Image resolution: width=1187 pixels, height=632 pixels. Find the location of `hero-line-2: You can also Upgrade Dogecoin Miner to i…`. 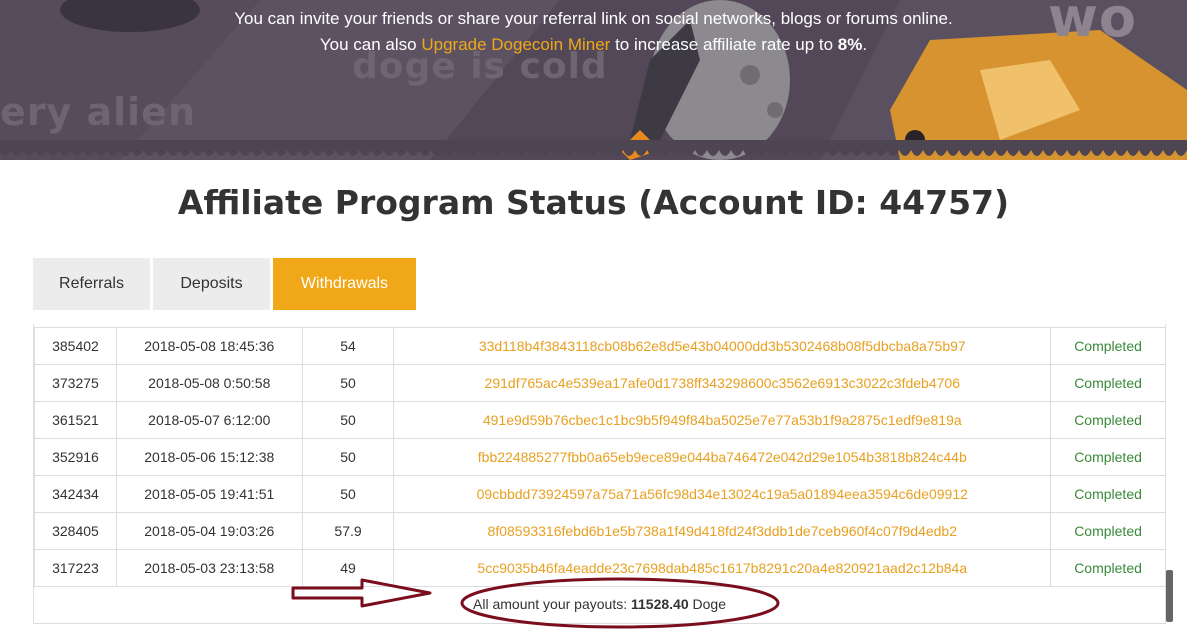

hero-line-2: You can also Upgrade Dogecoin Miner to i… is located at coordinates (593, 45).